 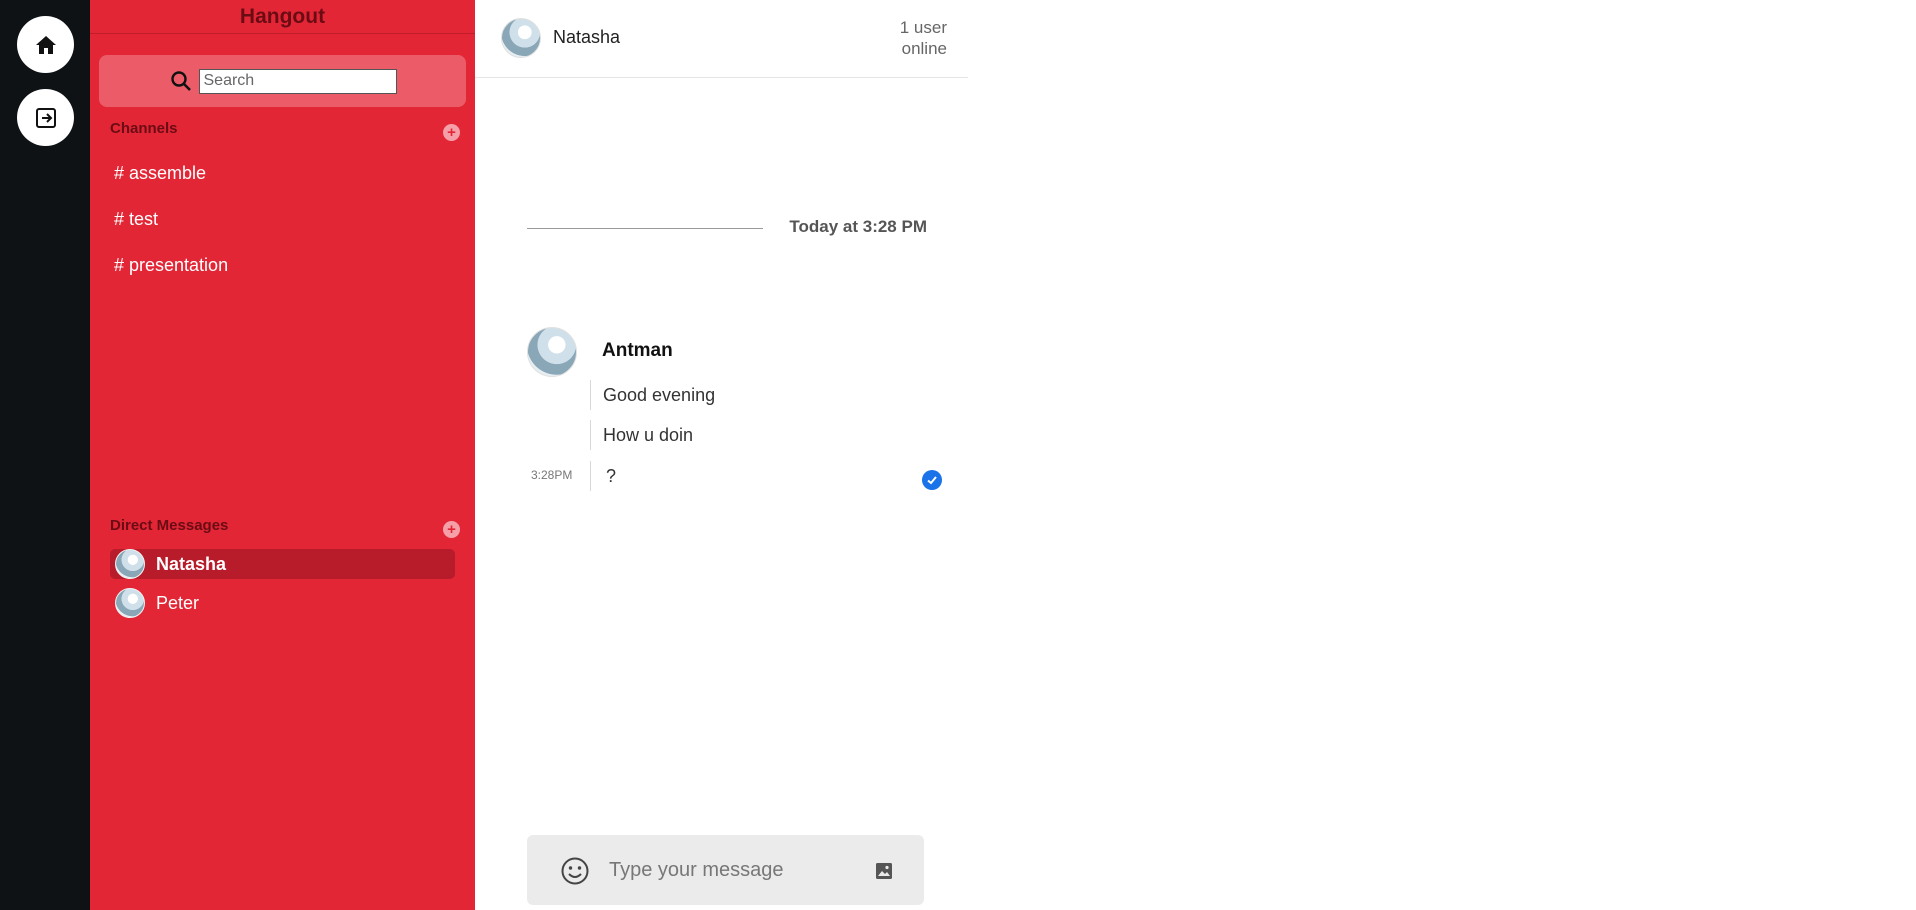 I want to click on online-label: online, so click(x=924, y=48).